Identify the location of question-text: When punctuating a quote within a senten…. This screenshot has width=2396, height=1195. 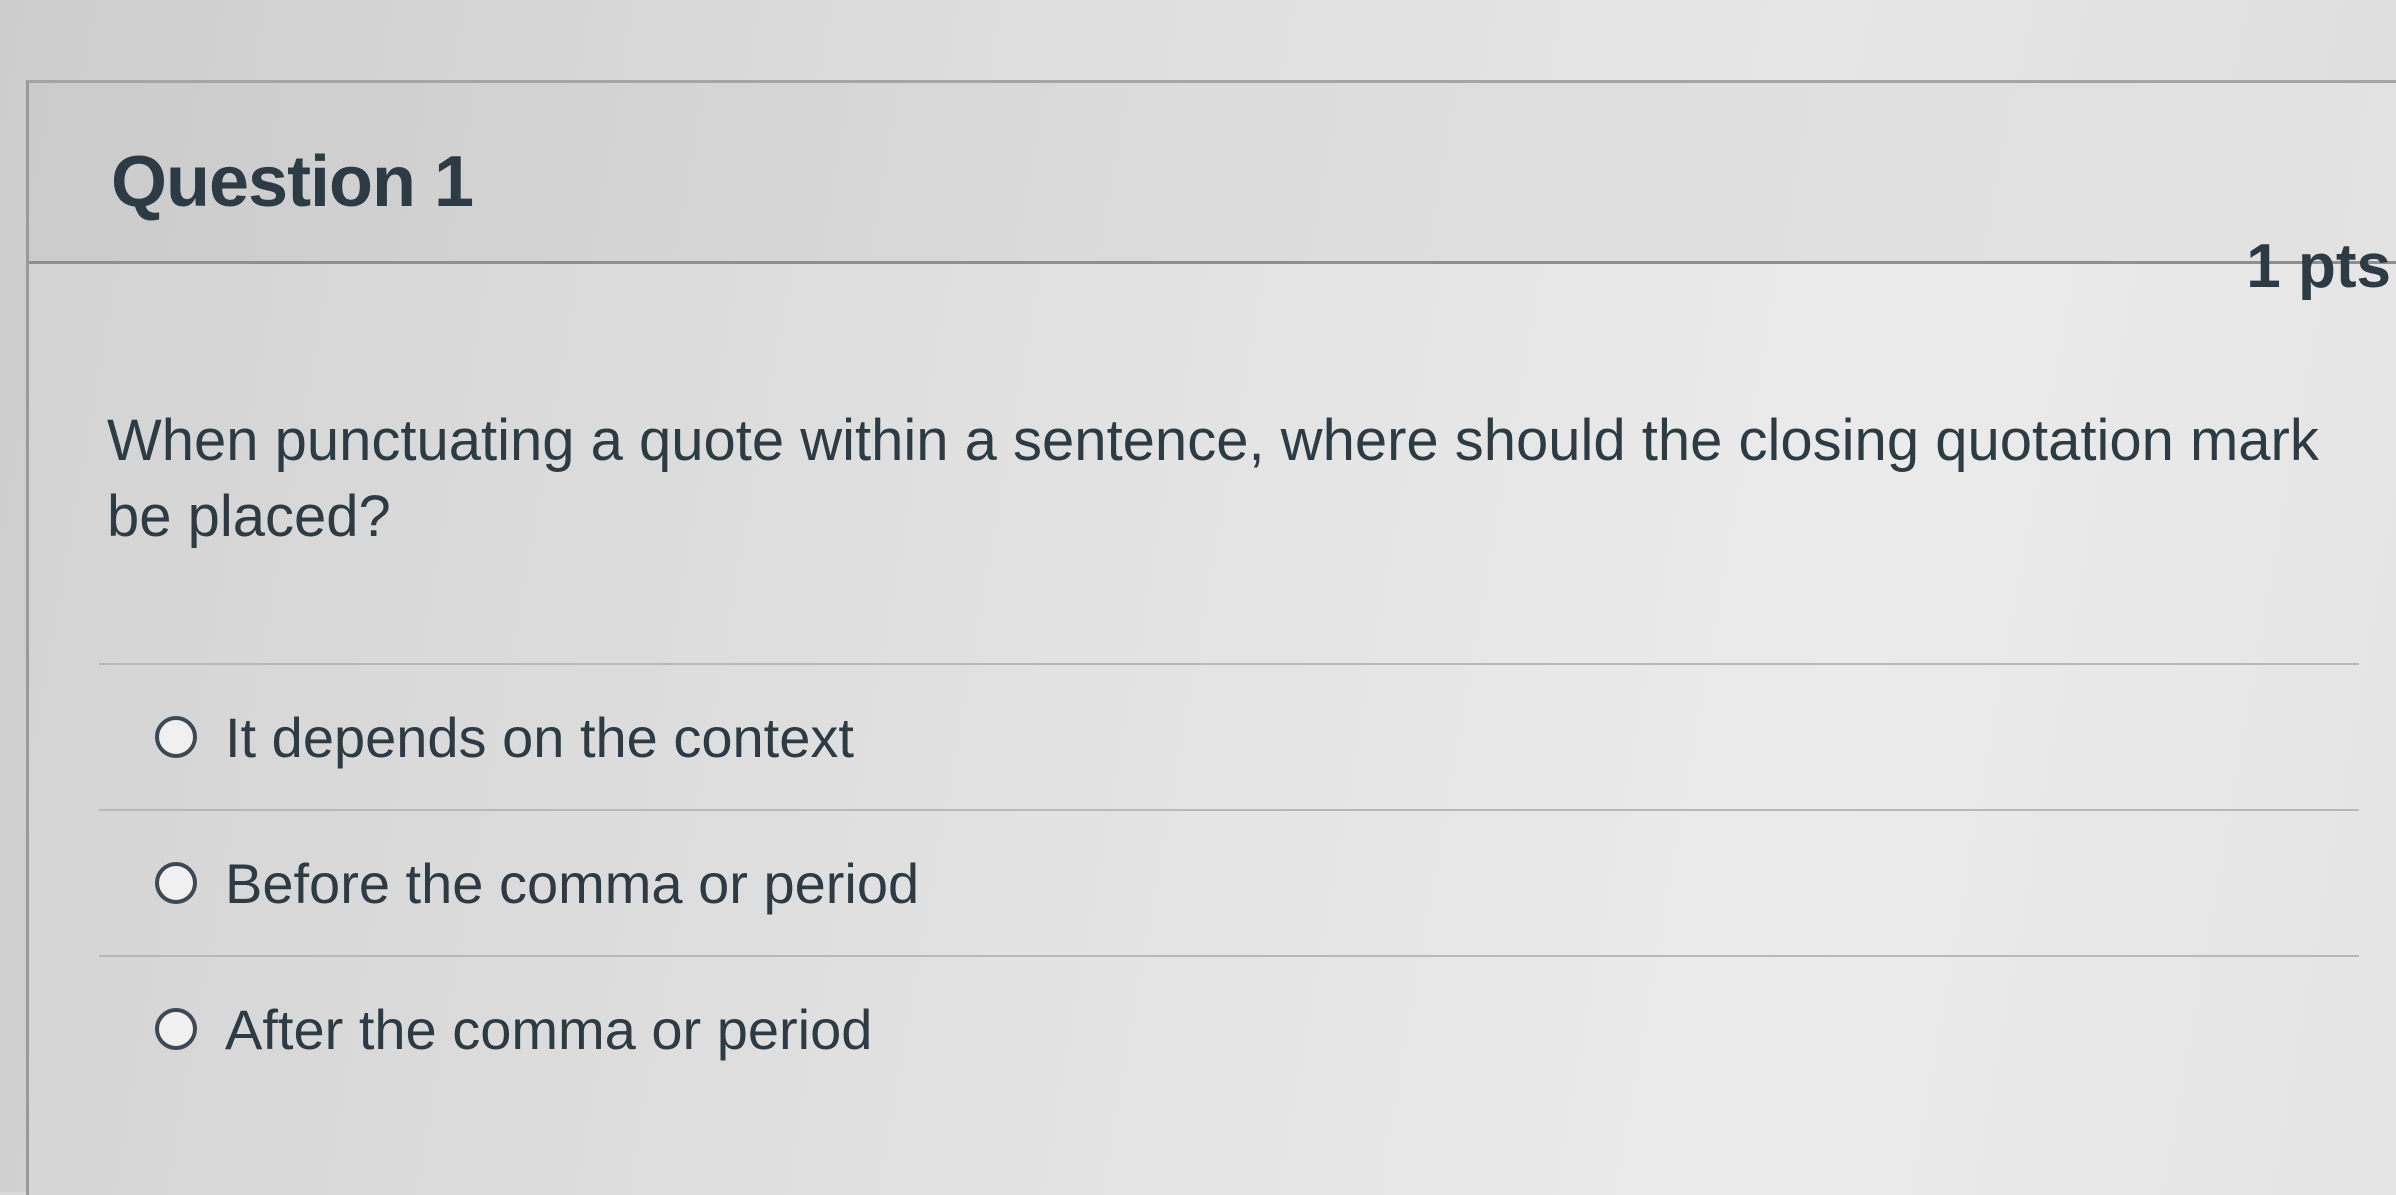
(1213, 478).